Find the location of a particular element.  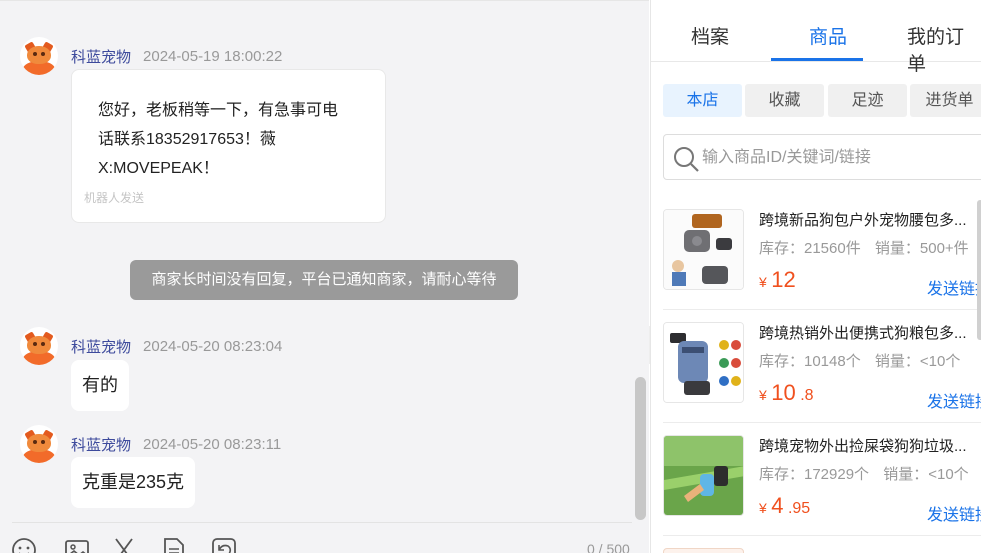

system-notice: 商家长时间没有回复，平台已通知商家，请耐心等待 is located at coordinates (324, 280).